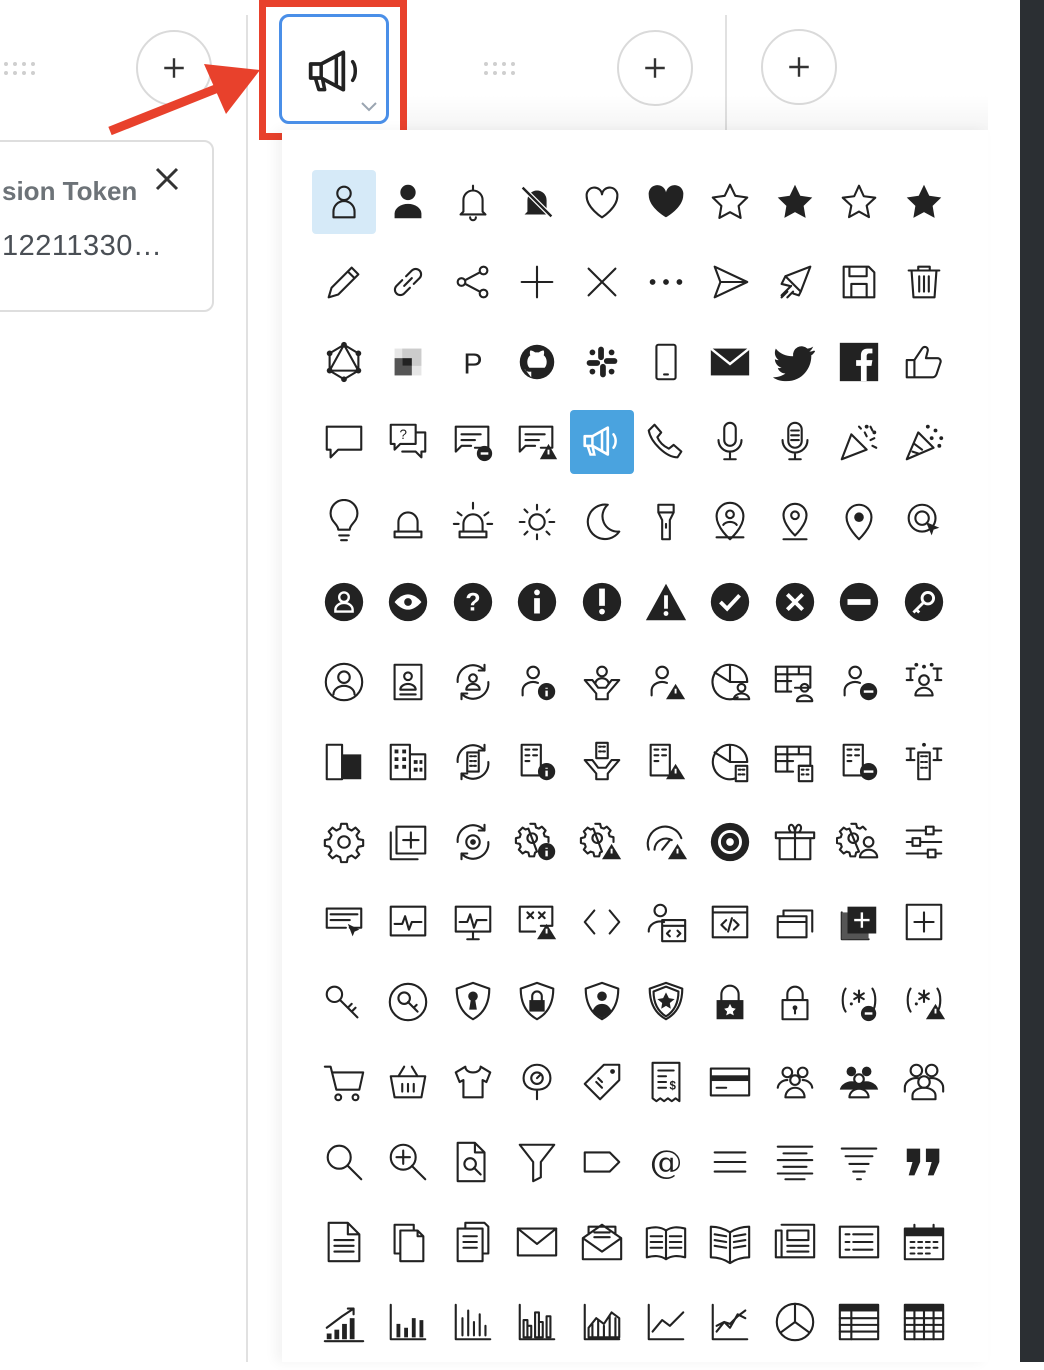 The height and width of the screenshot is (1370, 1044). What do you see at coordinates (666, 202) in the screenshot?
I see `icon-option-heart-solid` at bounding box center [666, 202].